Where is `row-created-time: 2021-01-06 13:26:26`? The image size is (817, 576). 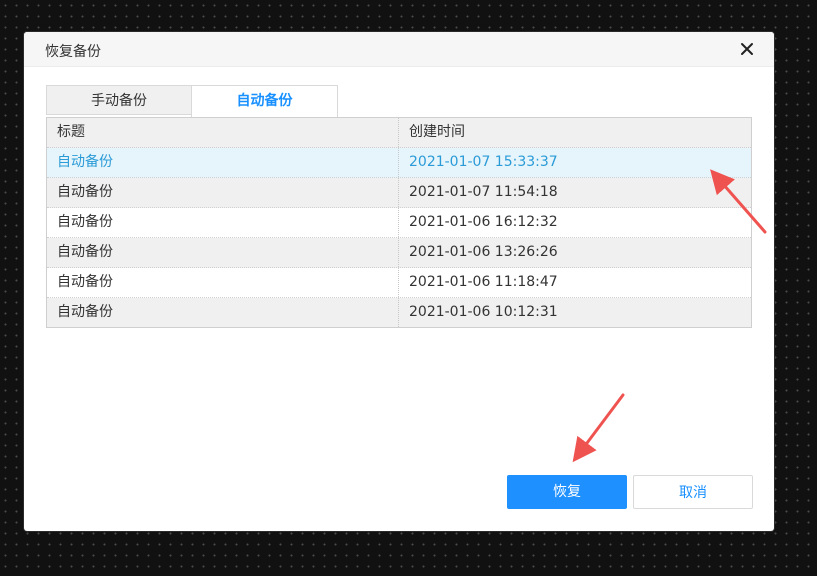
row-created-time: 2021-01-06 13:26:26 is located at coordinates (483, 252).